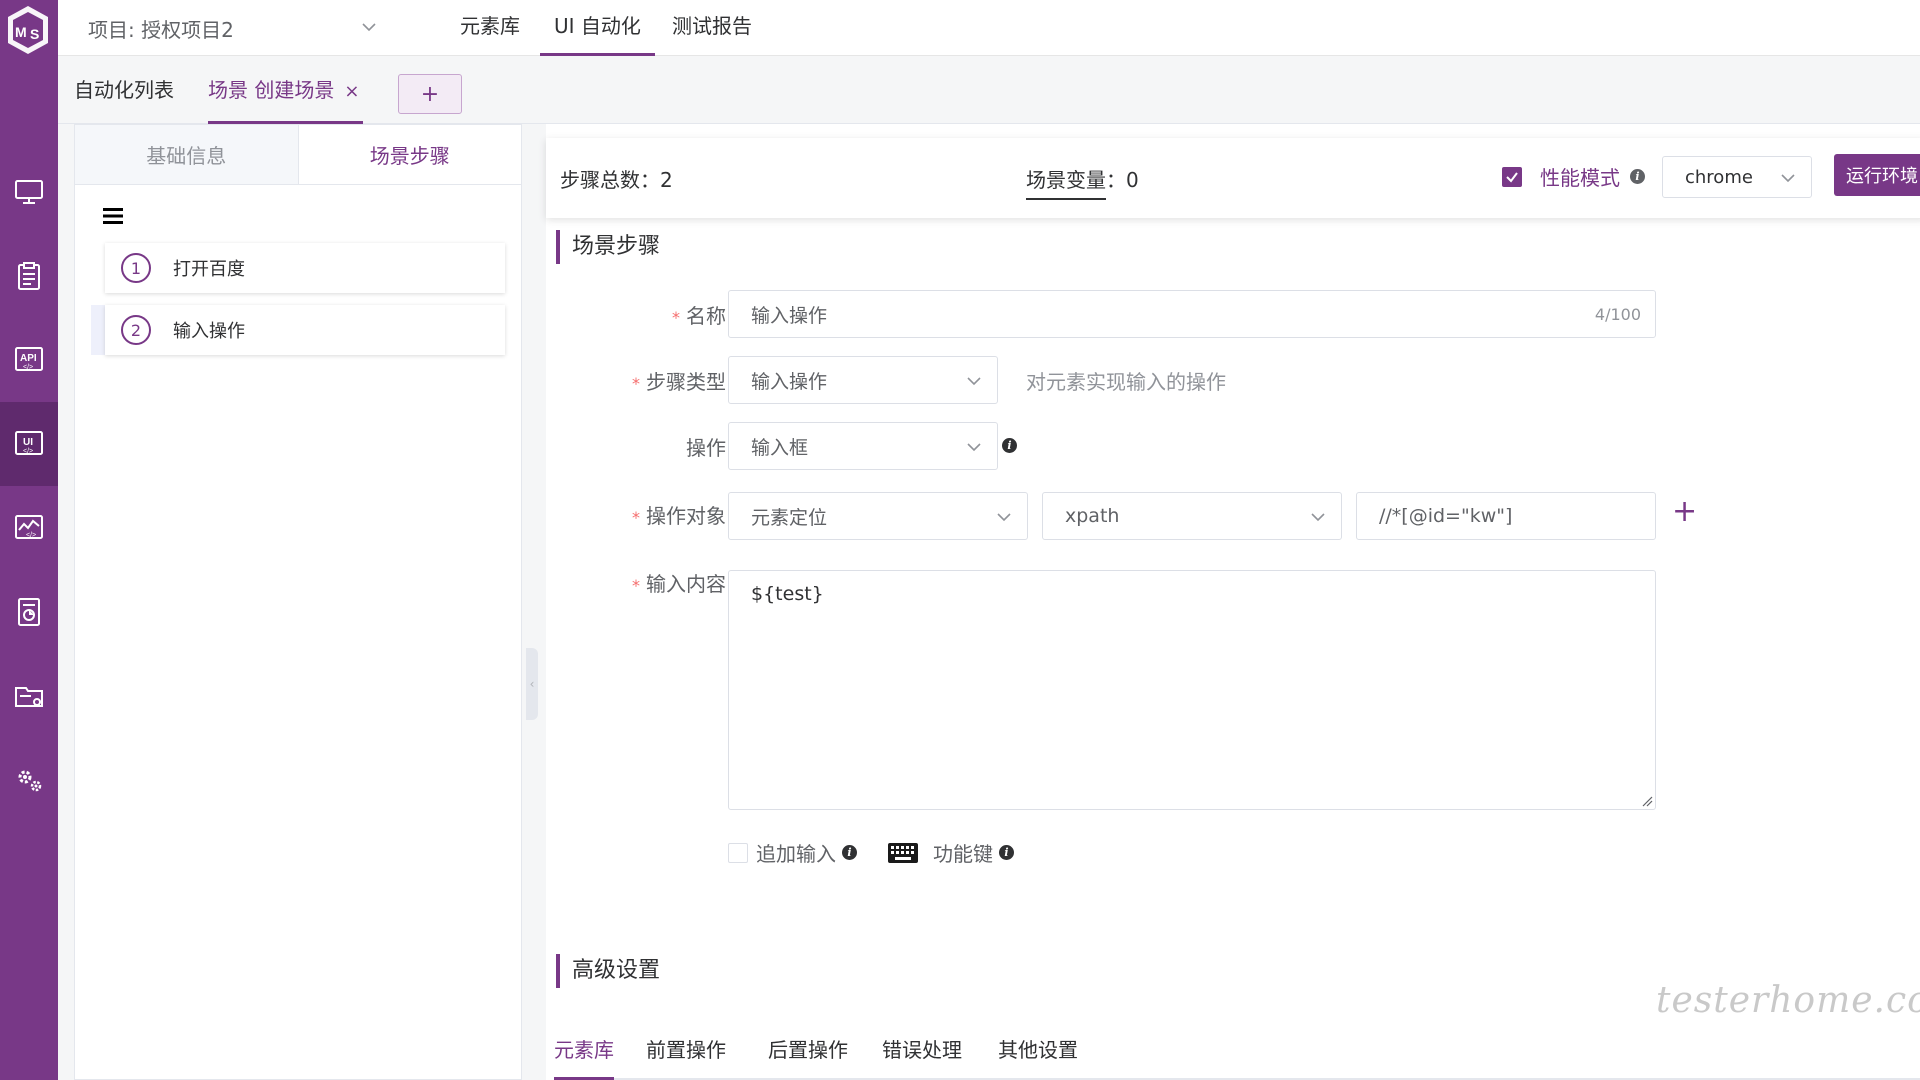 Image resolution: width=1920 pixels, height=1080 pixels. What do you see at coordinates (1877, 175) in the screenshot?
I see `run-environment-button: 运行环境` at bounding box center [1877, 175].